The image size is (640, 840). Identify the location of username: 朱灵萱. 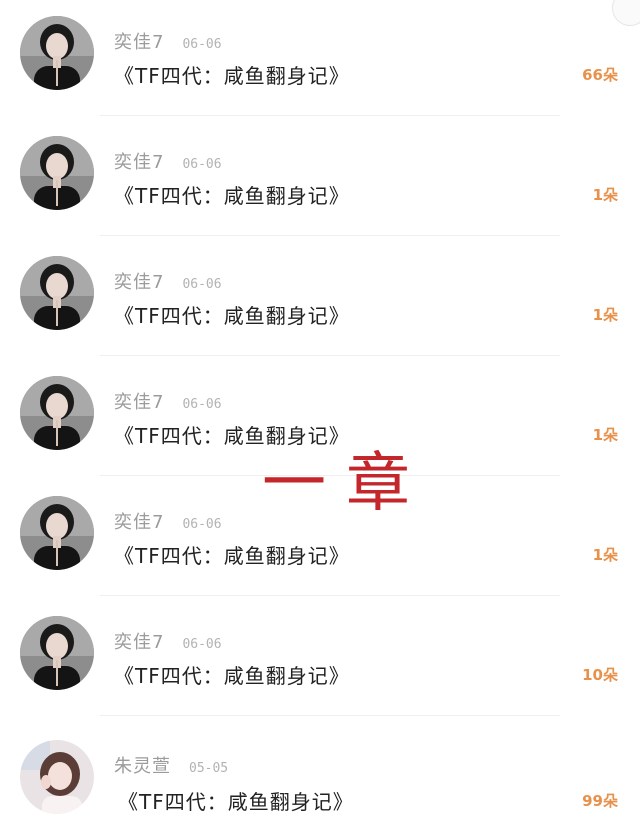
(142, 765).